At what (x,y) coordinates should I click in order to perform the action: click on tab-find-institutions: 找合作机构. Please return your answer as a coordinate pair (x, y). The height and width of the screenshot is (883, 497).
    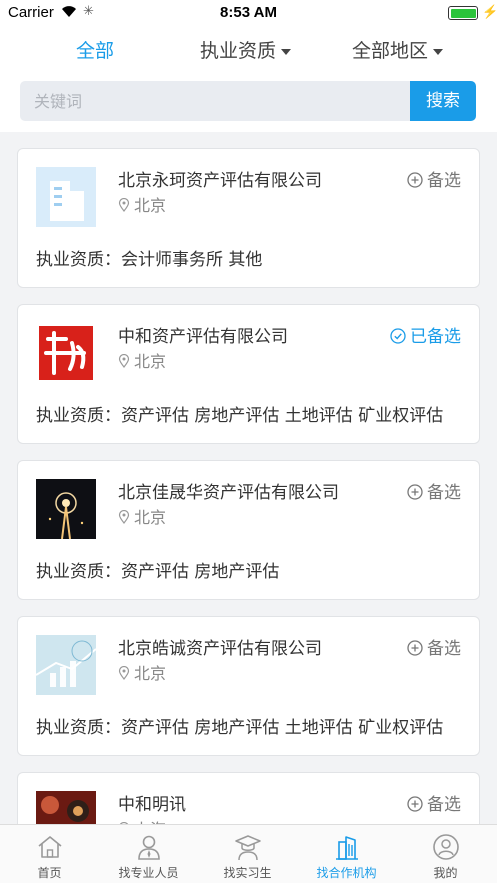
    Looking at the image, I should click on (346, 854).